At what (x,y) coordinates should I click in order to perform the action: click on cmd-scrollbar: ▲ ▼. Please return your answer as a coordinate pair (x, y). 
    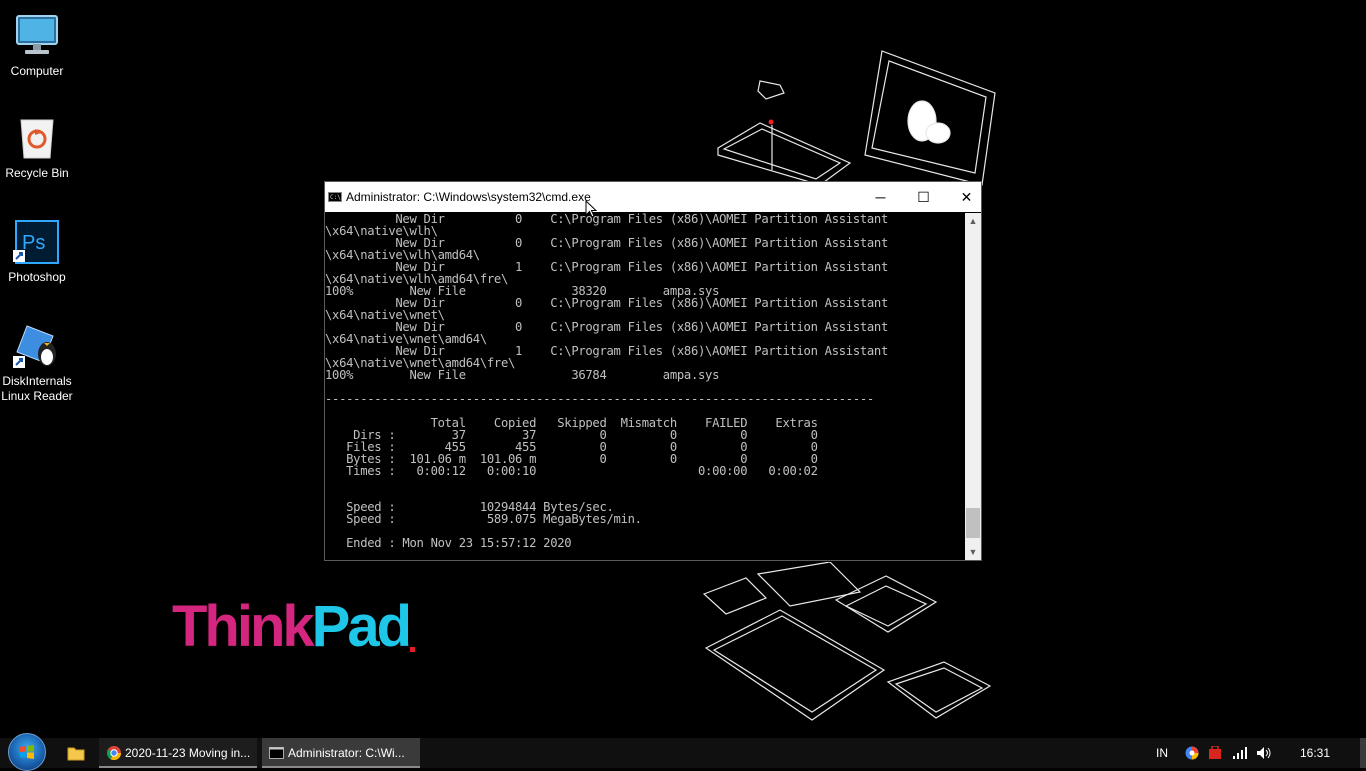
    Looking at the image, I should click on (973, 386).